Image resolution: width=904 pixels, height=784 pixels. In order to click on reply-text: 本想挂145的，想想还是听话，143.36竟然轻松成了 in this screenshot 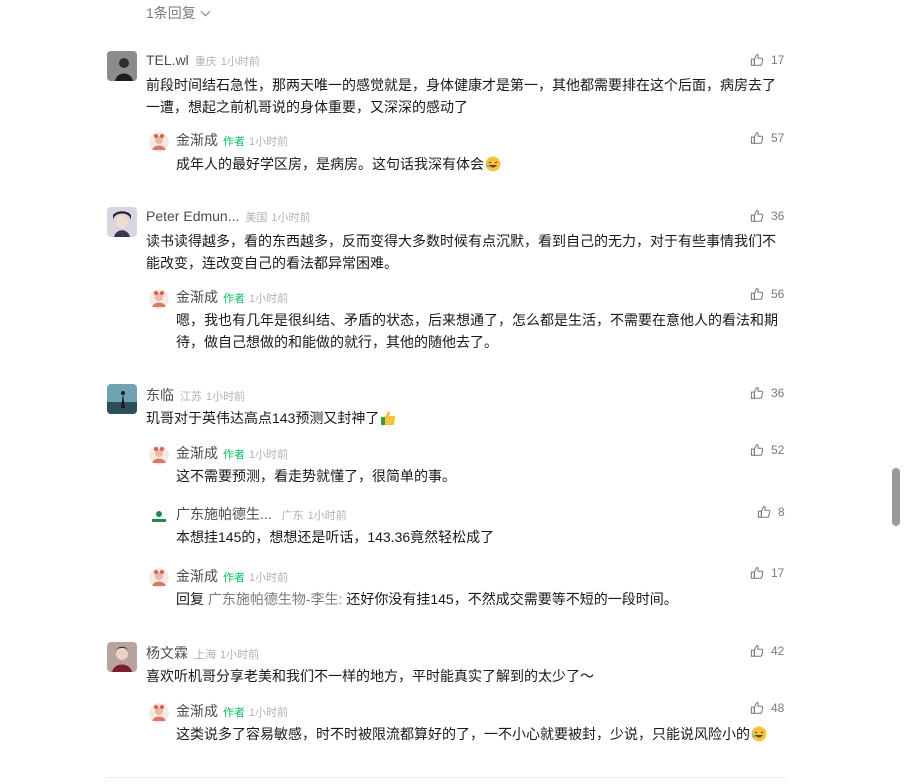, I will do `click(335, 537)`.